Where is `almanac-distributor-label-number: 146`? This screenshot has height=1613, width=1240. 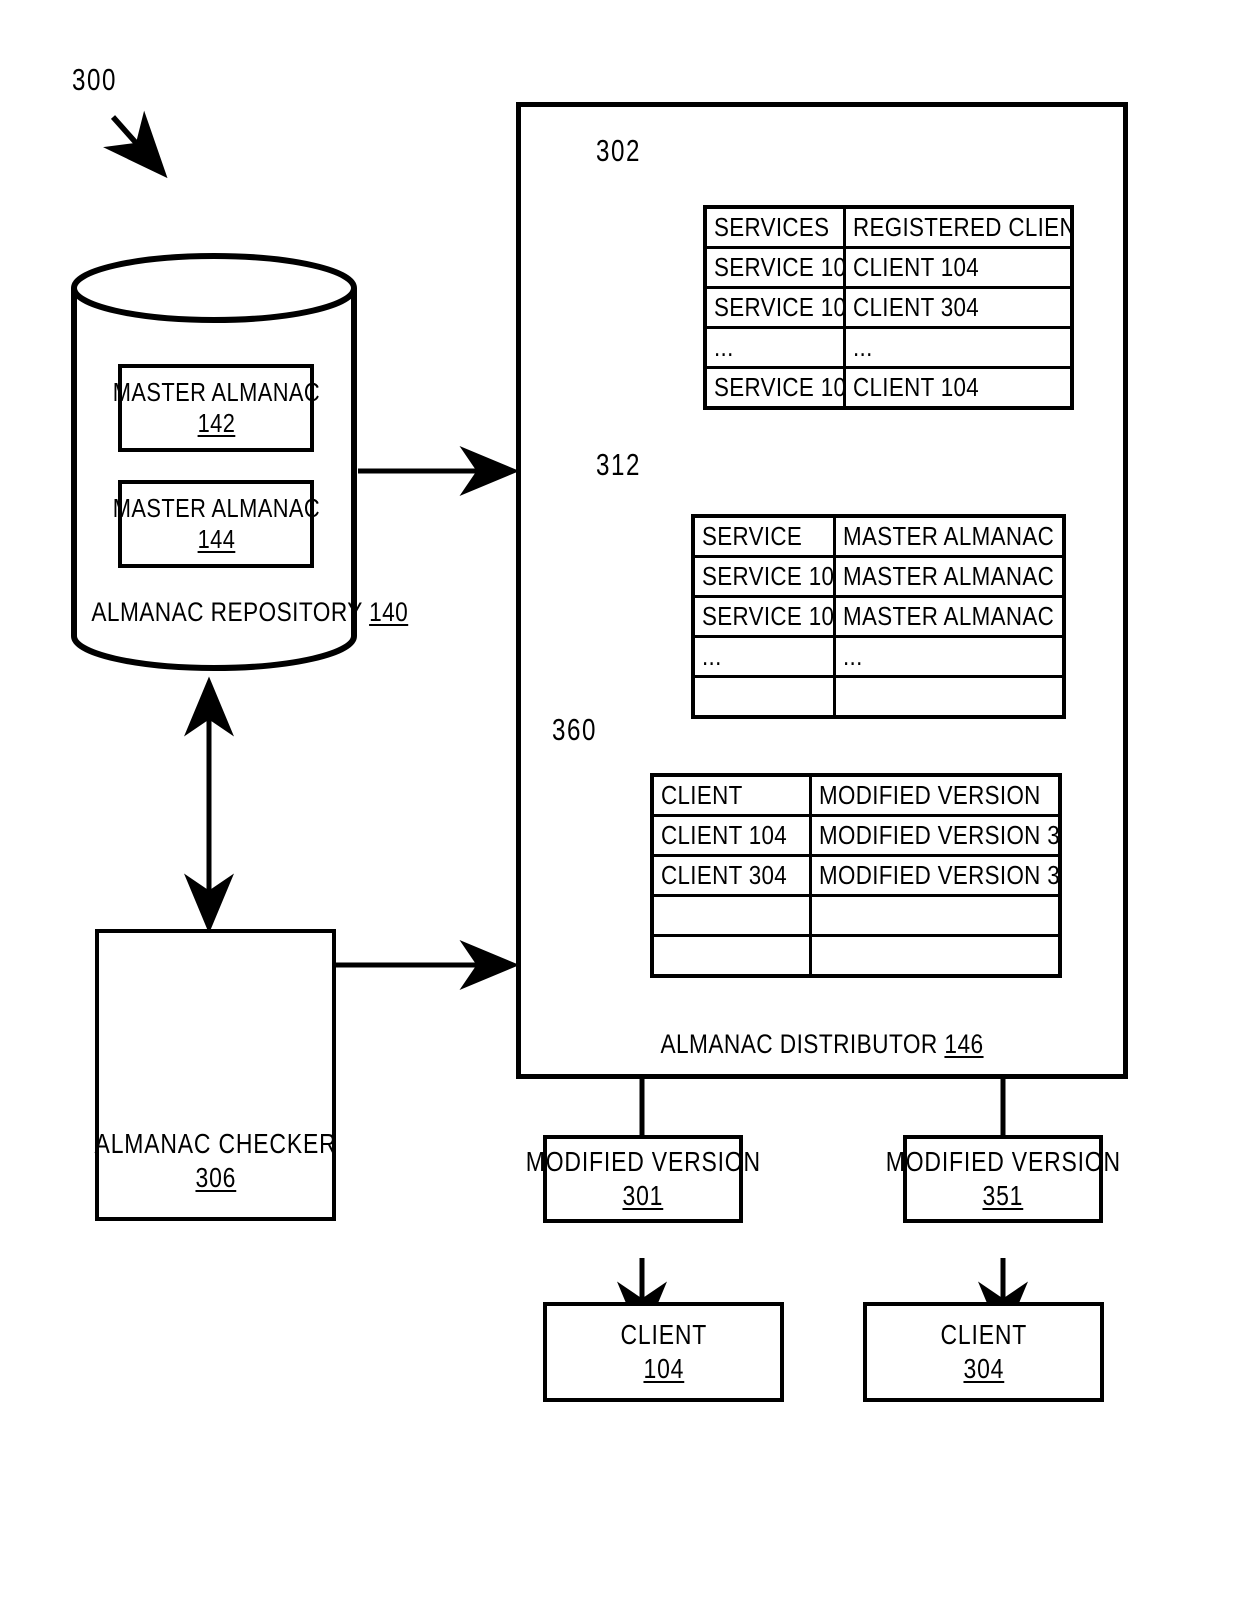 almanac-distributor-label-number: 146 is located at coordinates (964, 1044).